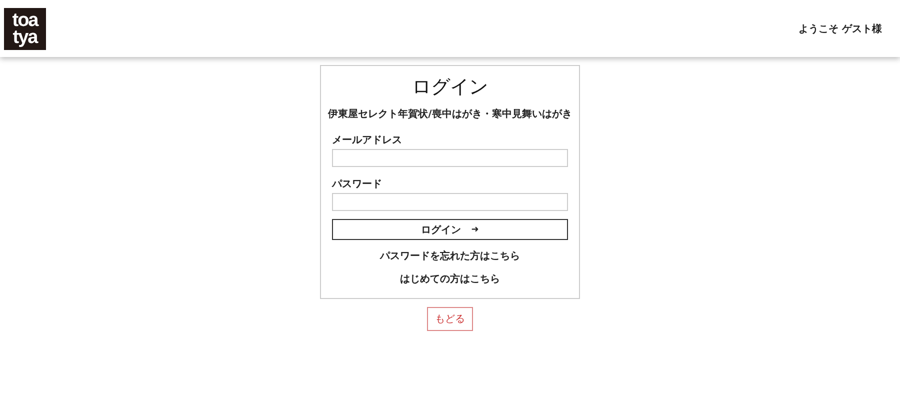 The height and width of the screenshot is (400, 900). What do you see at coordinates (450, 87) in the screenshot?
I see `login-title: ログイン` at bounding box center [450, 87].